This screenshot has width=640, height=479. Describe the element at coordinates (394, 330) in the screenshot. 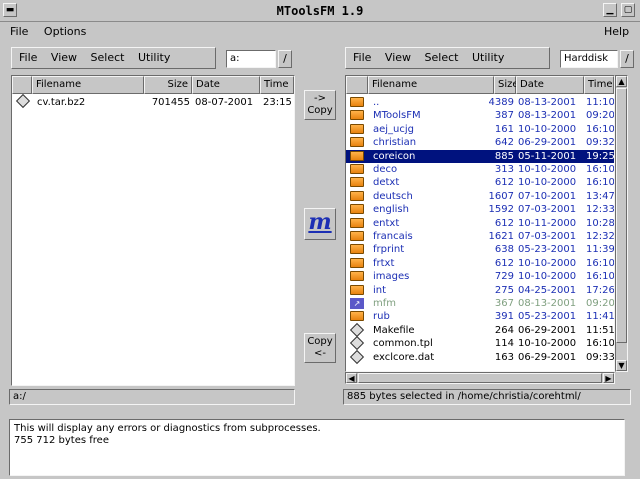

I see `file-name: Makefile` at that location.